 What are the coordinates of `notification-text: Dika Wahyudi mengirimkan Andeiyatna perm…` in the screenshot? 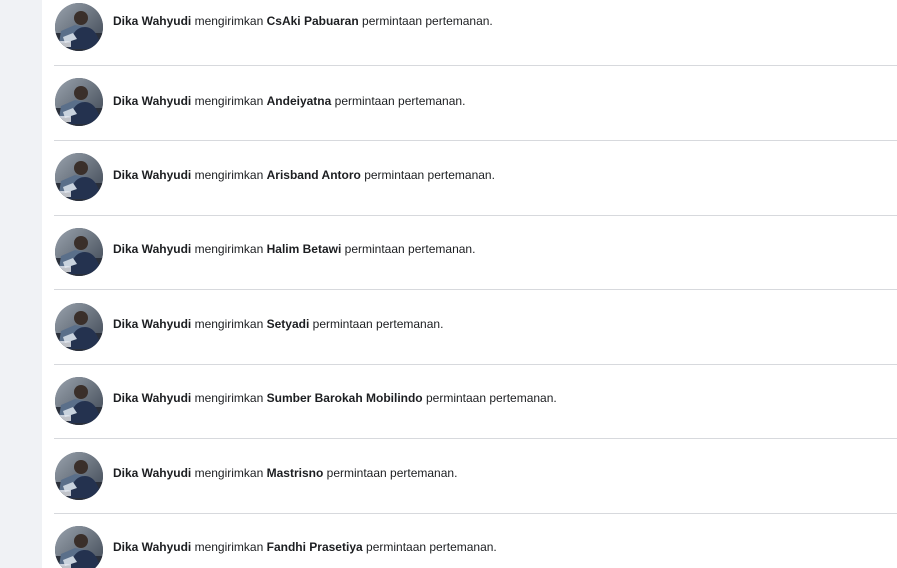 It's located at (289, 101).